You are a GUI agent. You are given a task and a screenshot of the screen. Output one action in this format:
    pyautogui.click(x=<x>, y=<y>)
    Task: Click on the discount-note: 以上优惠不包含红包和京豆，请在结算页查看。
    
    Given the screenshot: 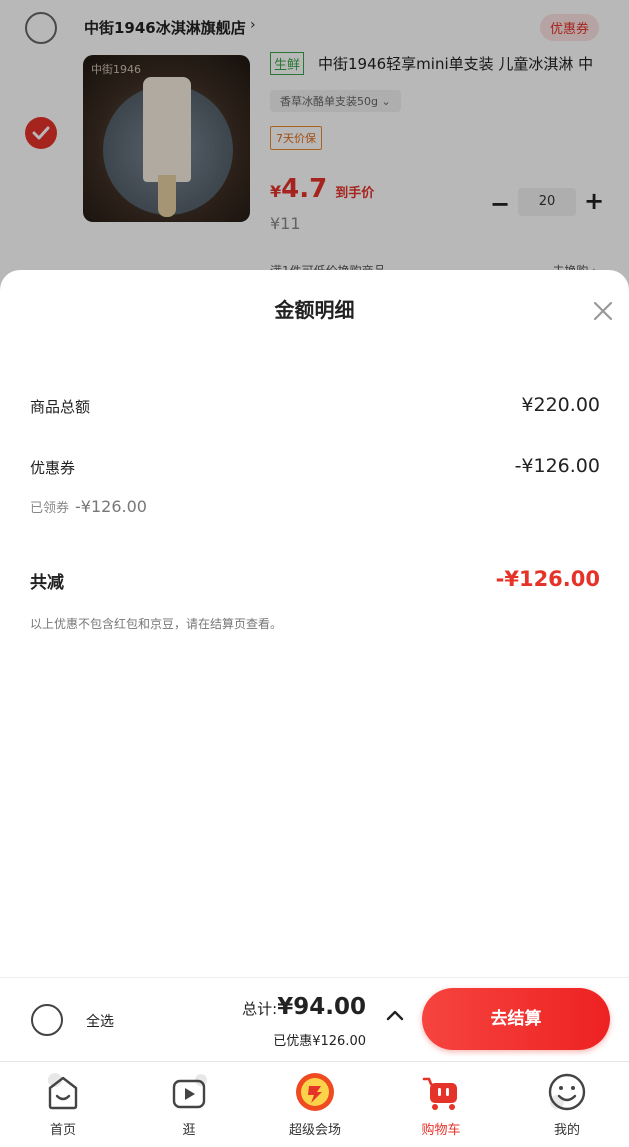 What is the action you would take?
    pyautogui.click(x=156, y=624)
    